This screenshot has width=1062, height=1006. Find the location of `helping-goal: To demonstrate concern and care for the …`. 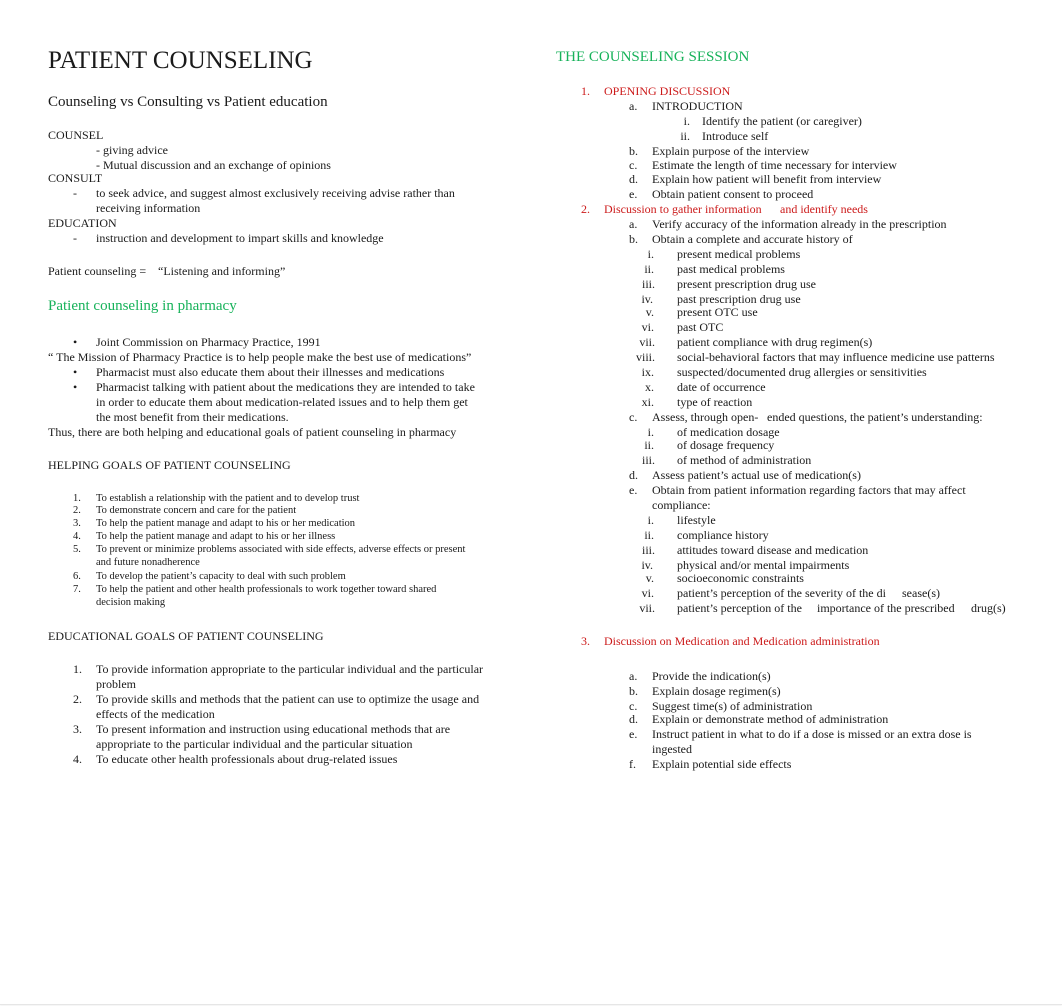

helping-goal: To demonstrate concern and care for the … is located at coordinates (196, 510).